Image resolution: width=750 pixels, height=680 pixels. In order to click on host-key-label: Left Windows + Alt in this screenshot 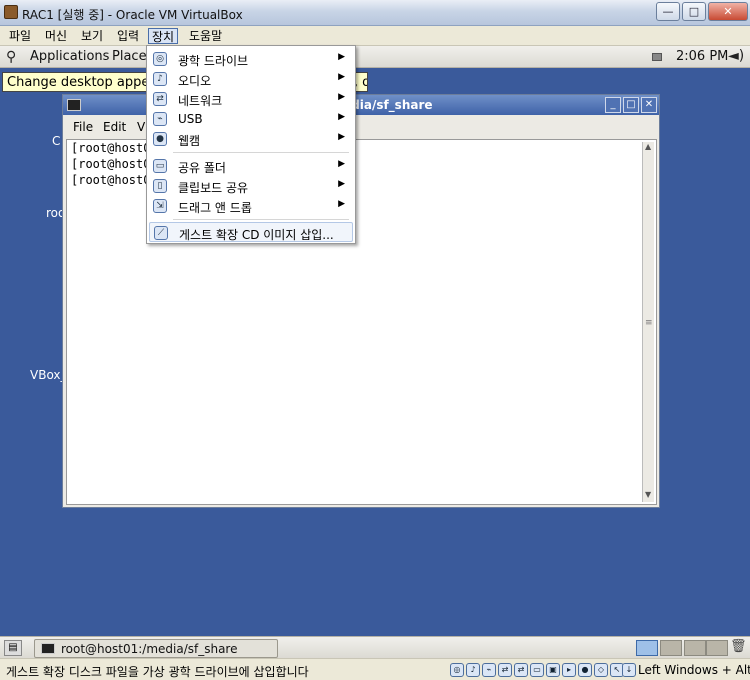, I will do `click(694, 670)`.